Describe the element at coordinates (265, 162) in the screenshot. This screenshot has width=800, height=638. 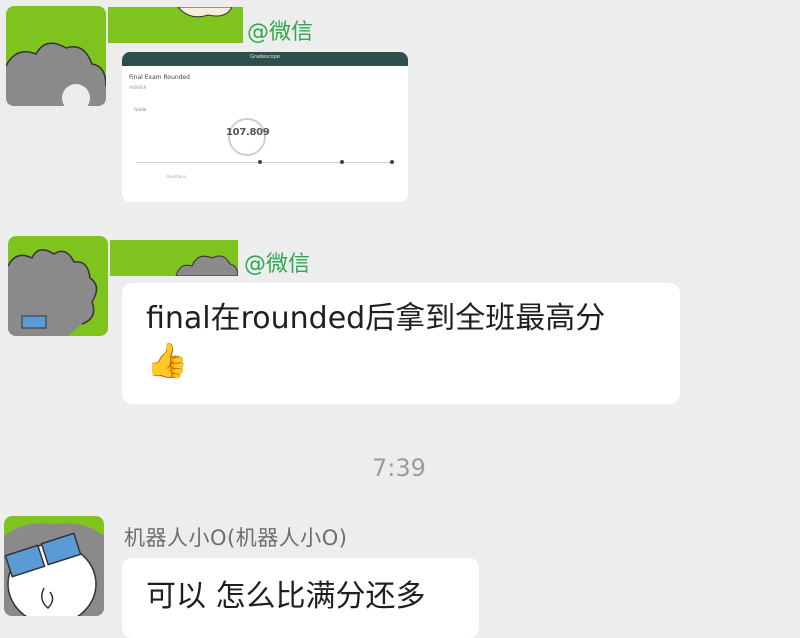
I see `score-distribution-line` at that location.